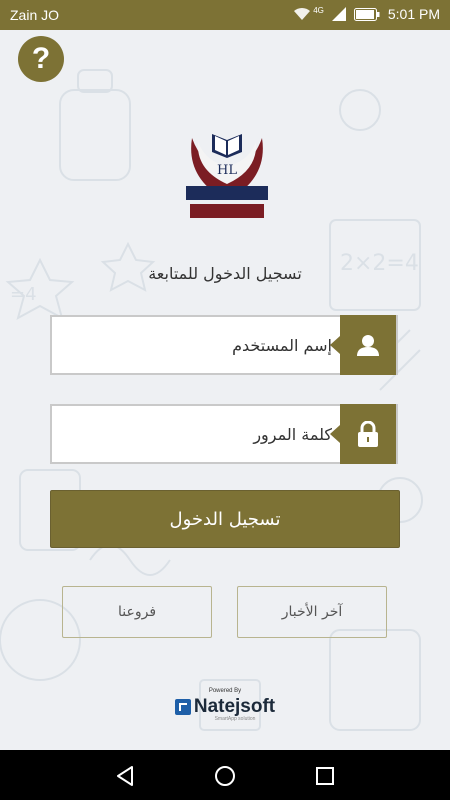 The height and width of the screenshot is (800, 450). I want to click on password-field, so click(224, 434).